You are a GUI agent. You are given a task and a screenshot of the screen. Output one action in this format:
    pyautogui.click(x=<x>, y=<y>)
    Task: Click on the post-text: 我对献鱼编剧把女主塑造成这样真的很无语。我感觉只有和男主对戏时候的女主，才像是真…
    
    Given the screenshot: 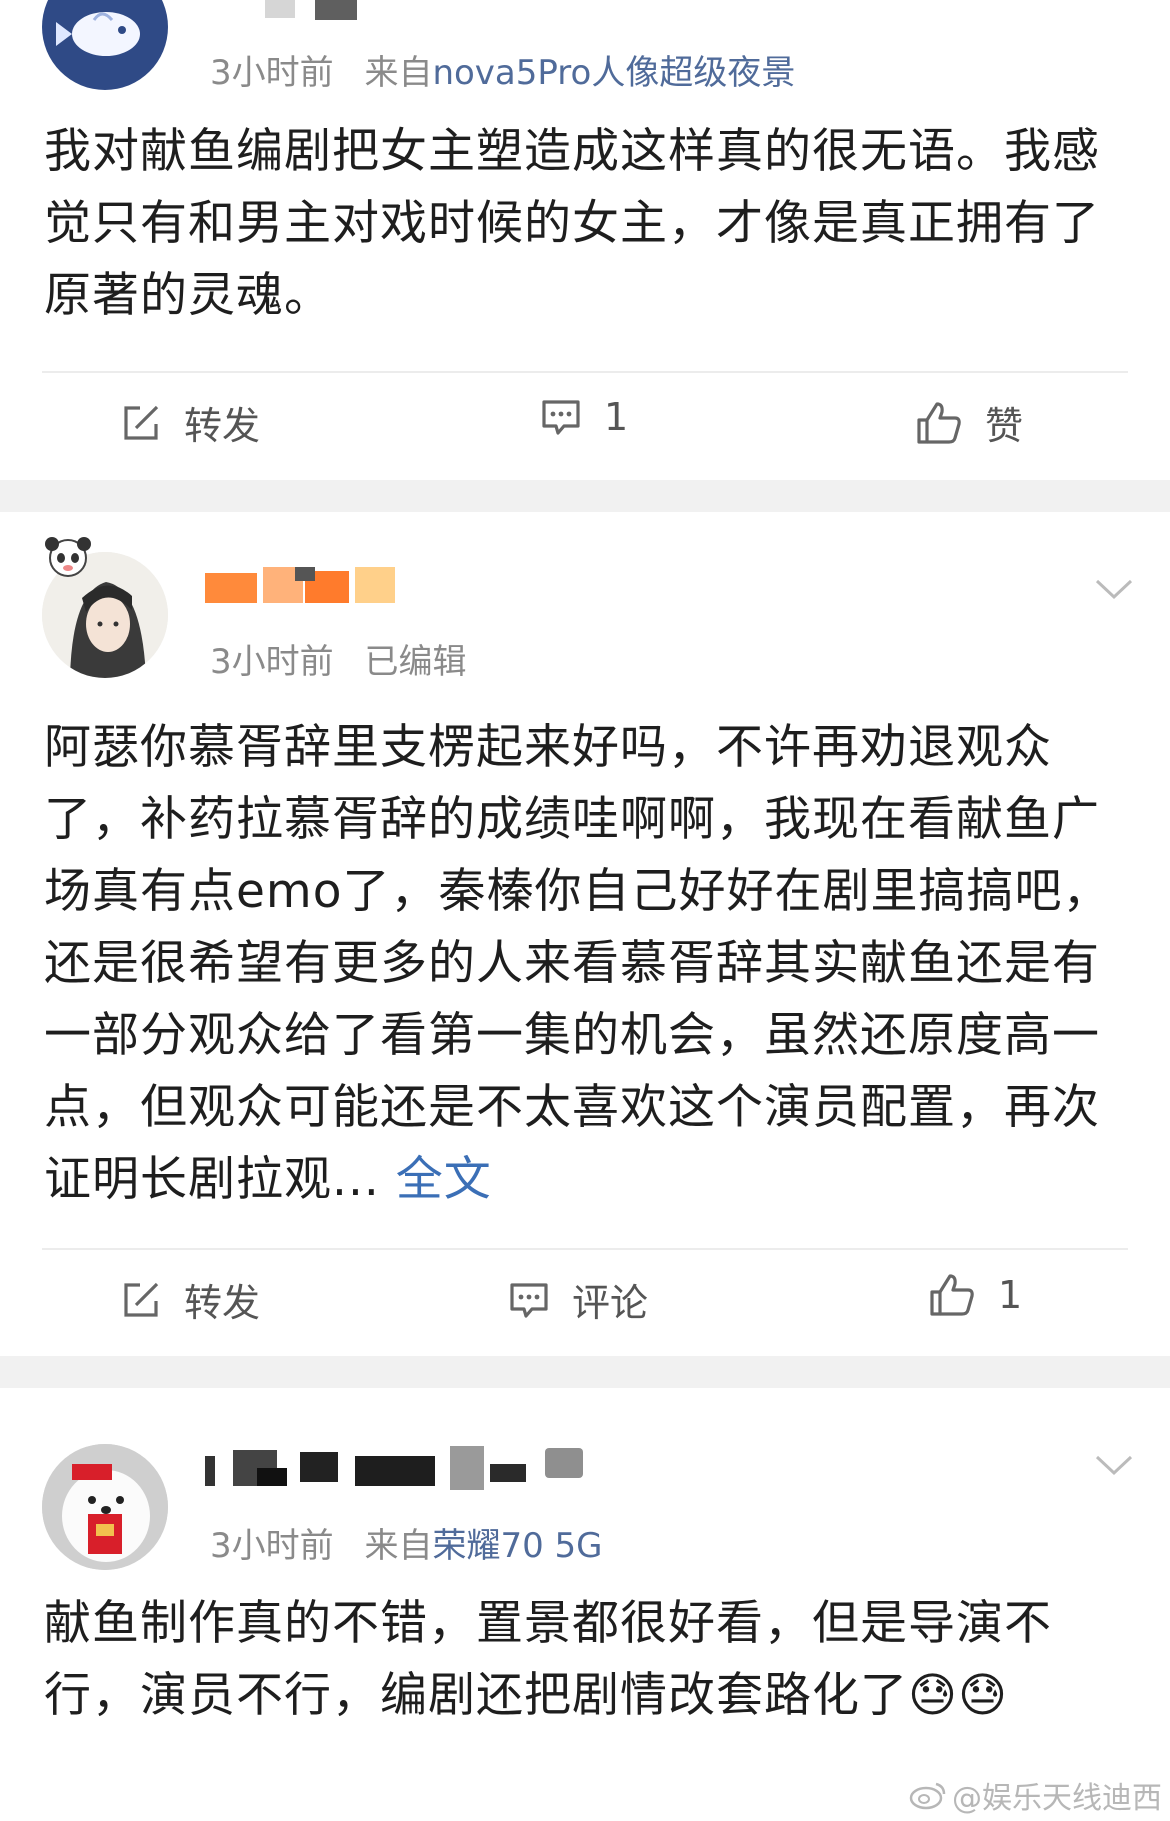 What is the action you would take?
    pyautogui.click(x=572, y=223)
    